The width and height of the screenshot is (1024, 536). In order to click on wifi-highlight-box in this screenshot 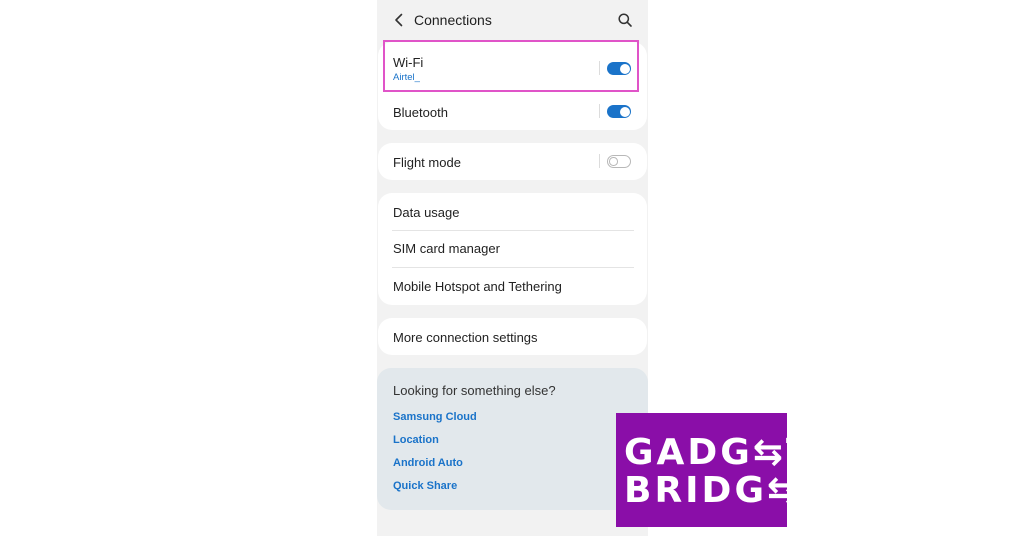, I will do `click(511, 66)`.